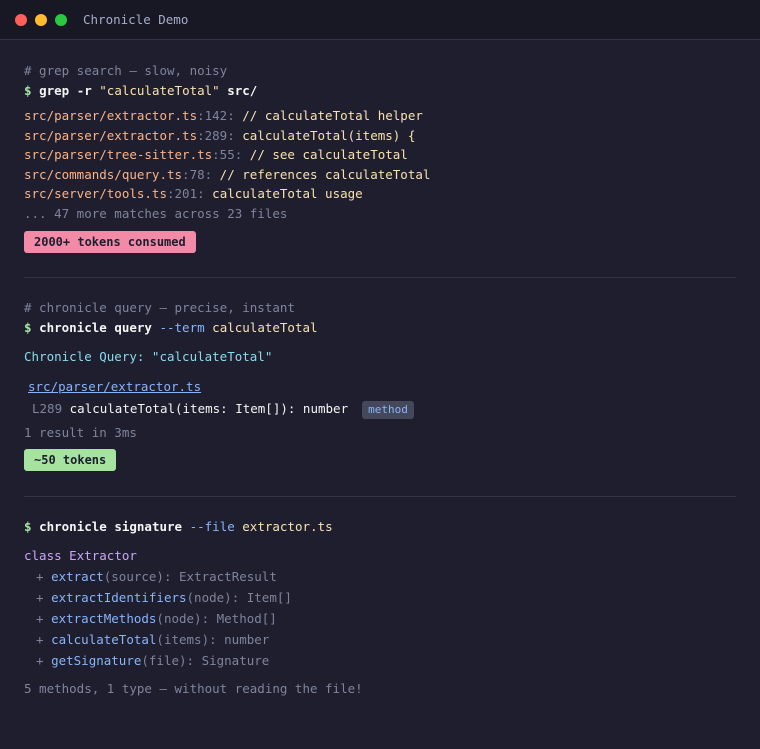 This screenshot has width=760, height=749. Describe the element at coordinates (380, 242) in the screenshot. I see `grep-token-badge-row: 2000+ tokens consumed` at that location.